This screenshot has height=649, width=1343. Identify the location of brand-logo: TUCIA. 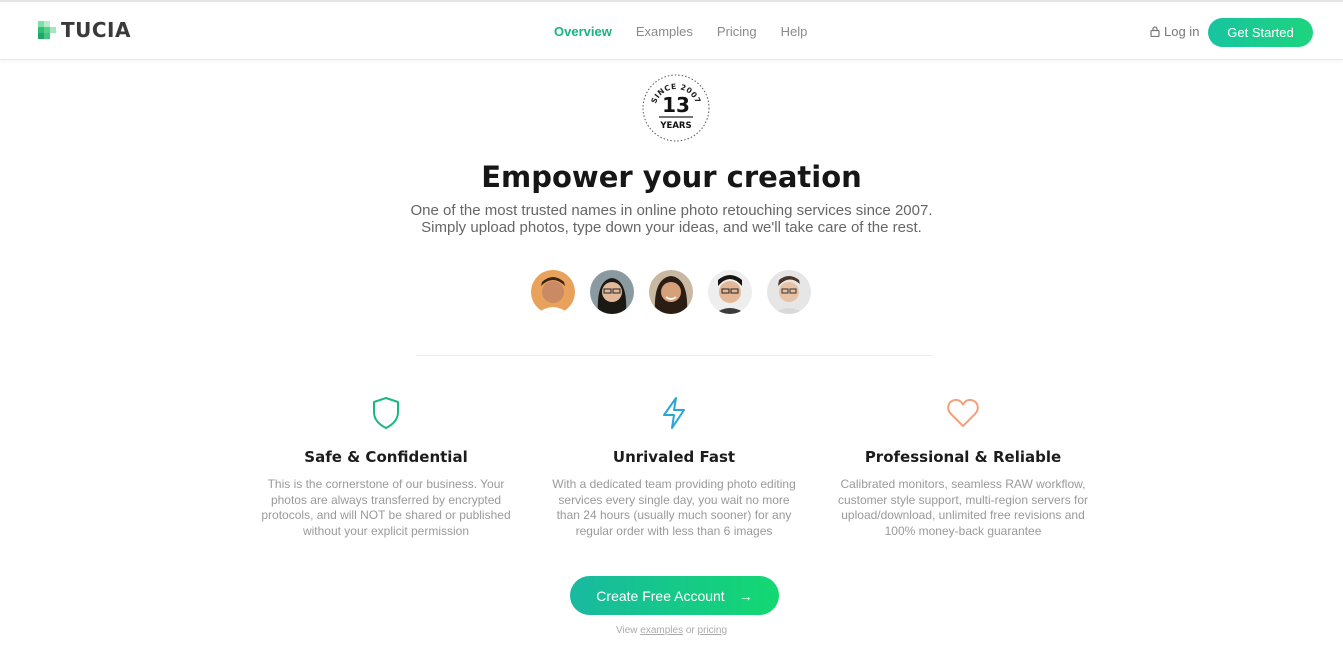
(84, 30).